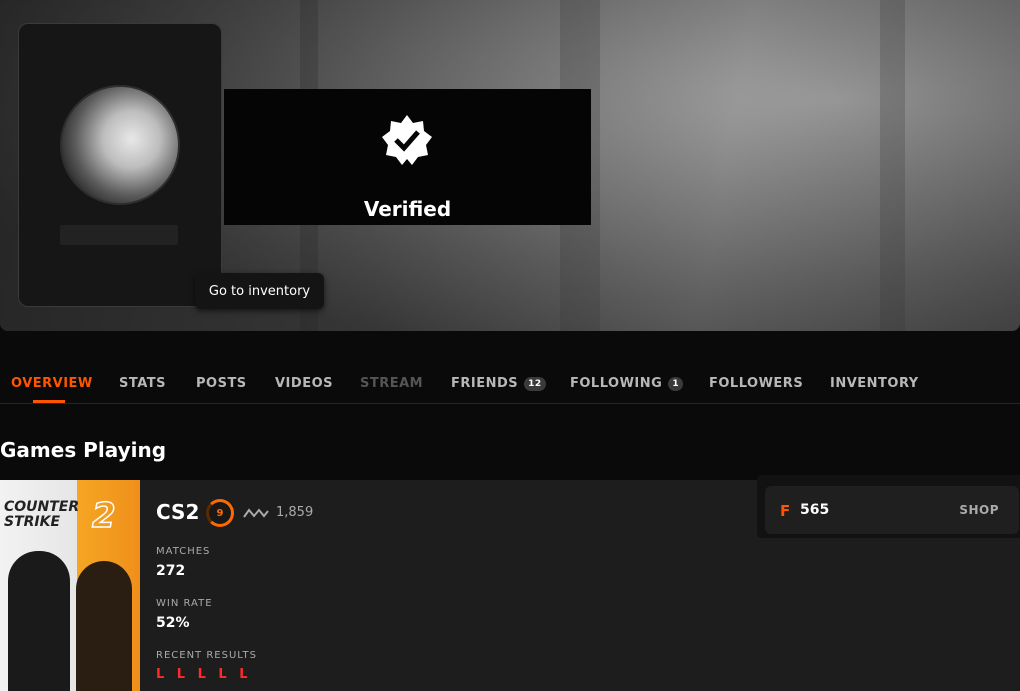  Describe the element at coordinates (259, 291) in the screenshot. I see `go-to-inventory-tooltip: Go to inventory` at that location.